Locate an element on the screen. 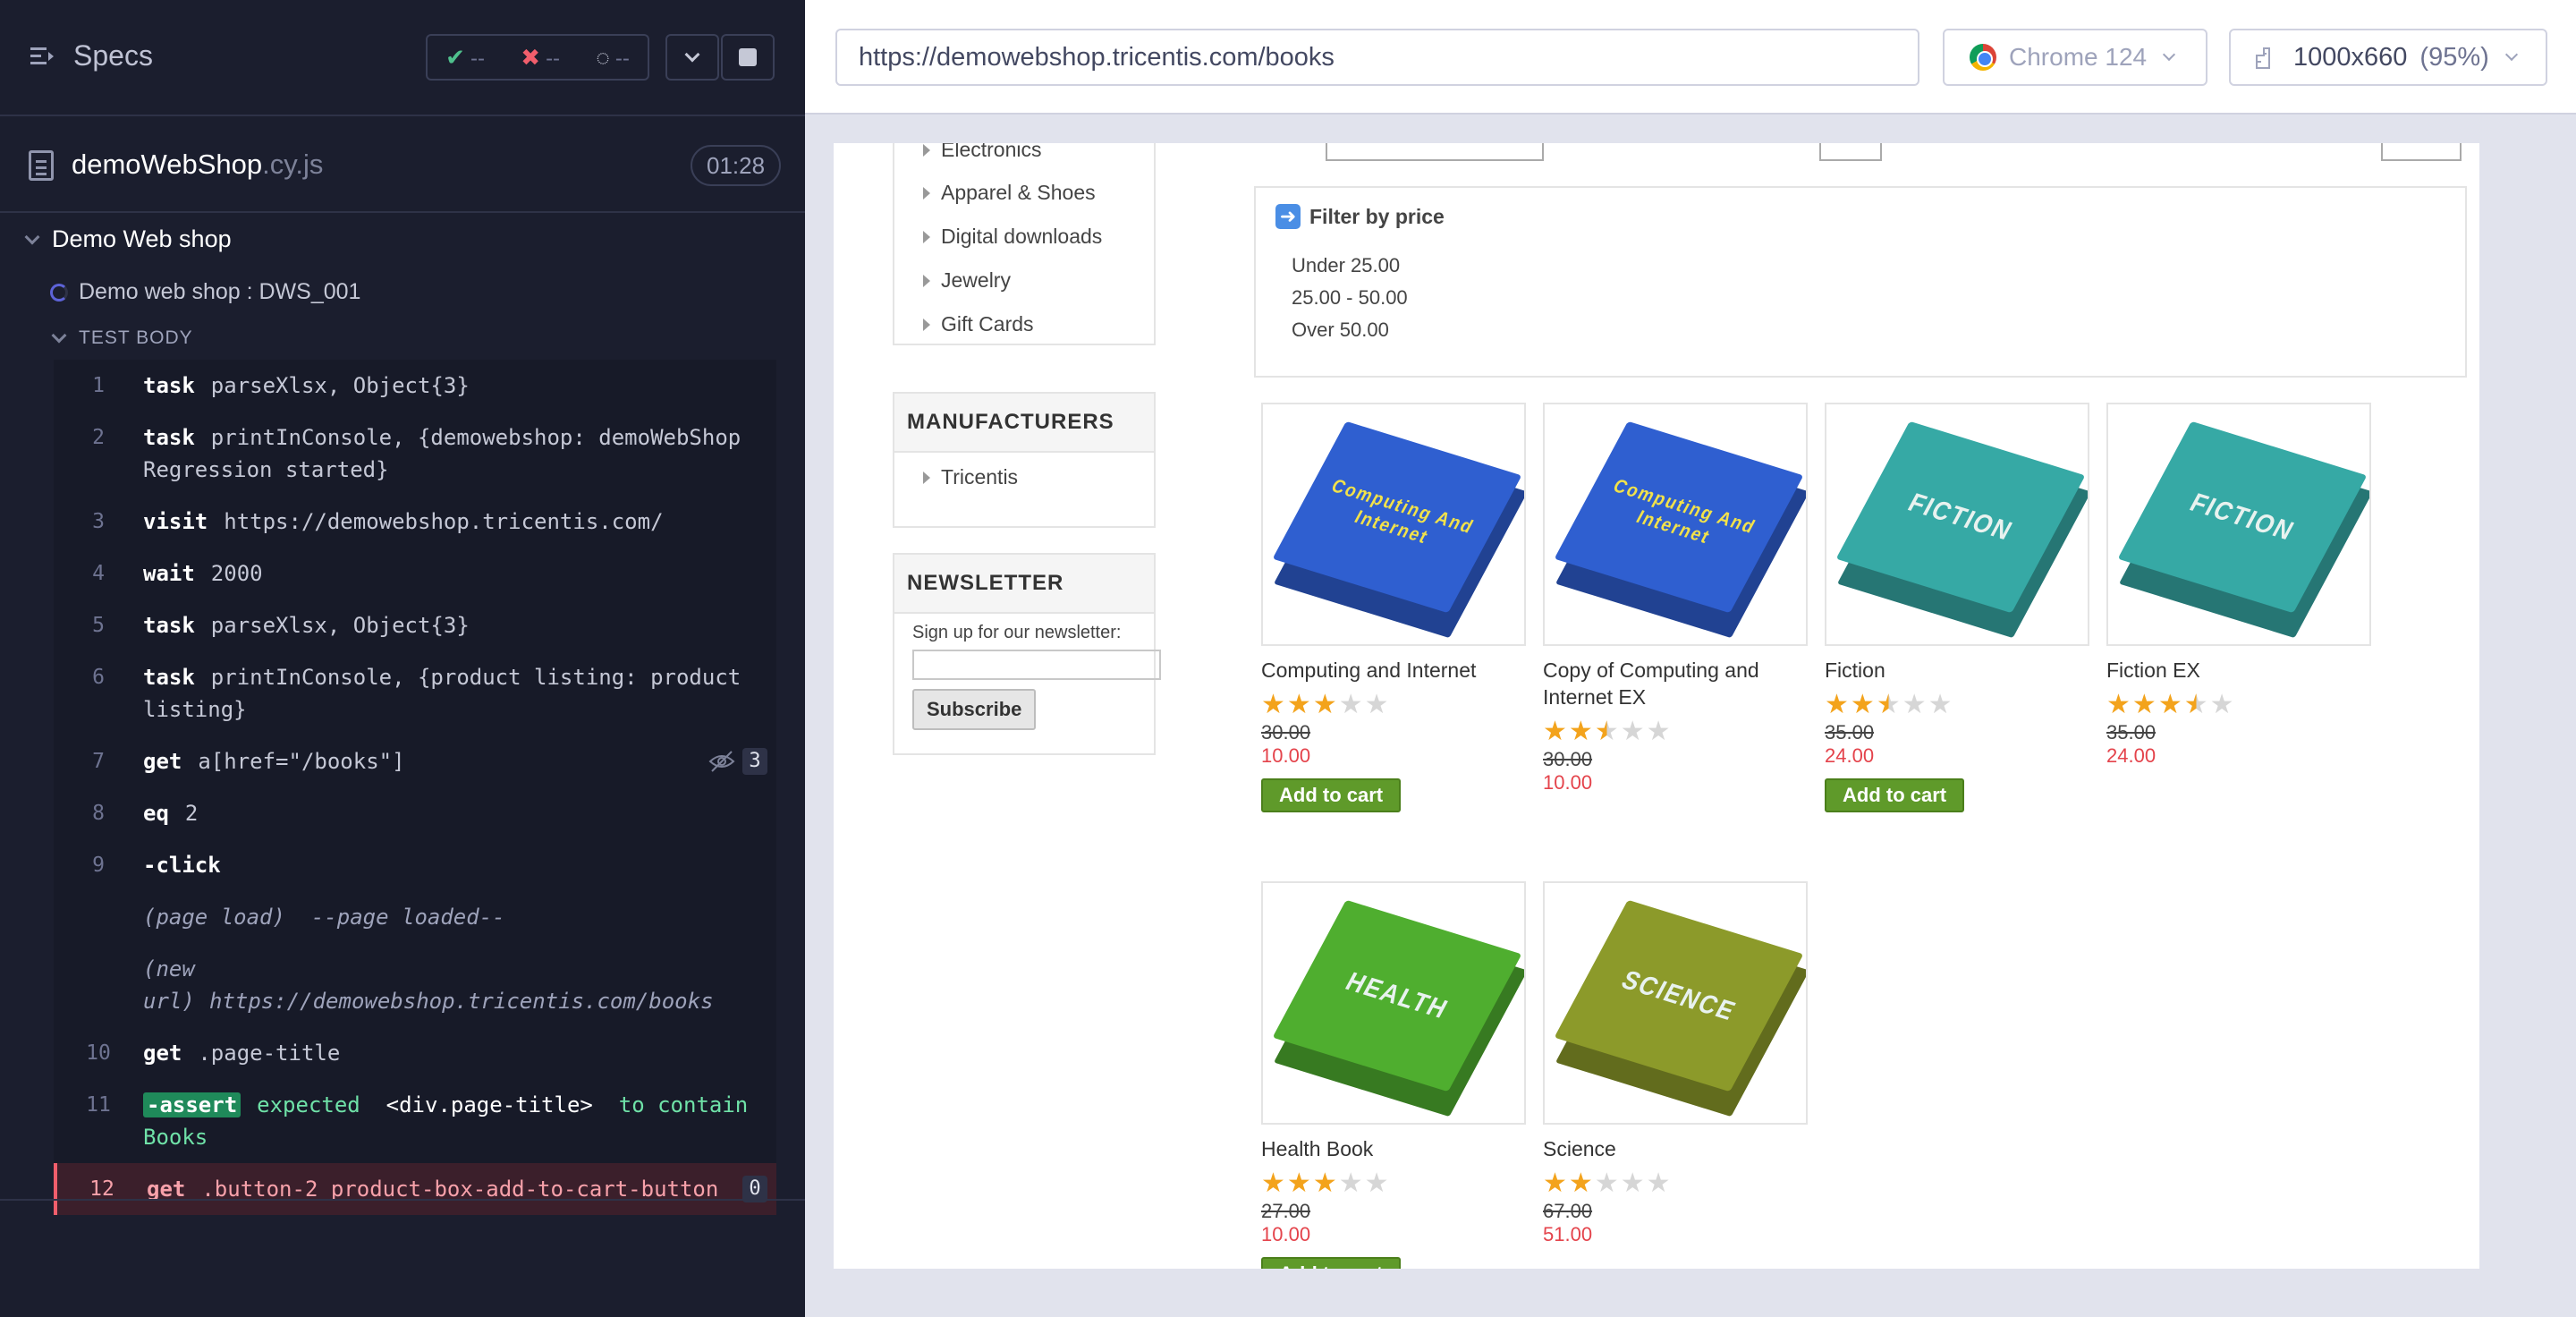 This screenshot has width=2576, height=1317. assert-verb: to contain is located at coordinates (683, 1104).